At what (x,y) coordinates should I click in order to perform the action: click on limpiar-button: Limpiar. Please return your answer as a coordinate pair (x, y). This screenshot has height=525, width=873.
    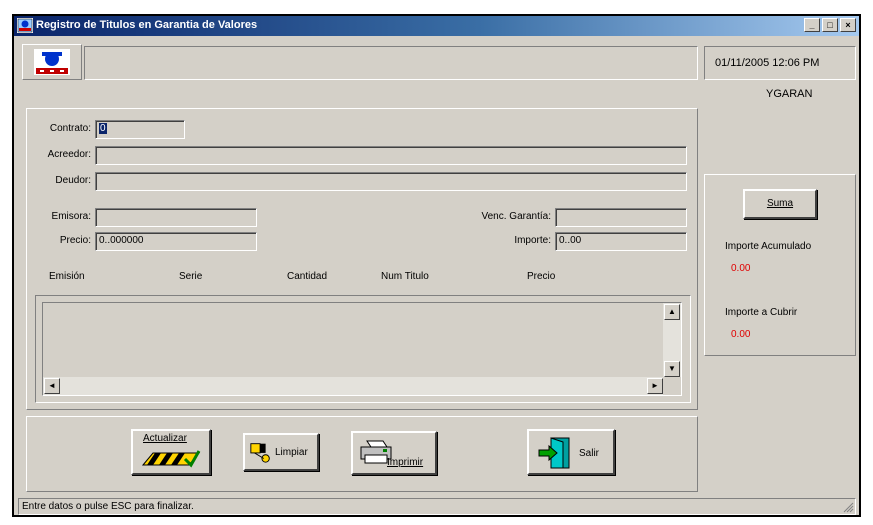
    Looking at the image, I should click on (281, 452).